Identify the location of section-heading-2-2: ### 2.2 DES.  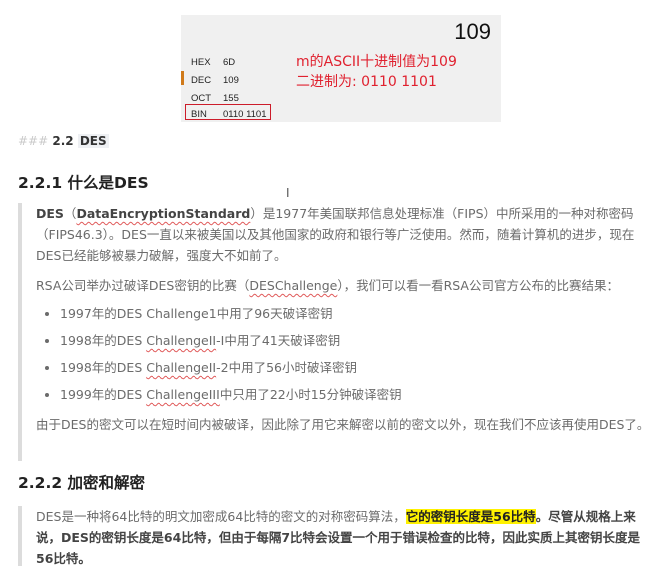
(63, 141).